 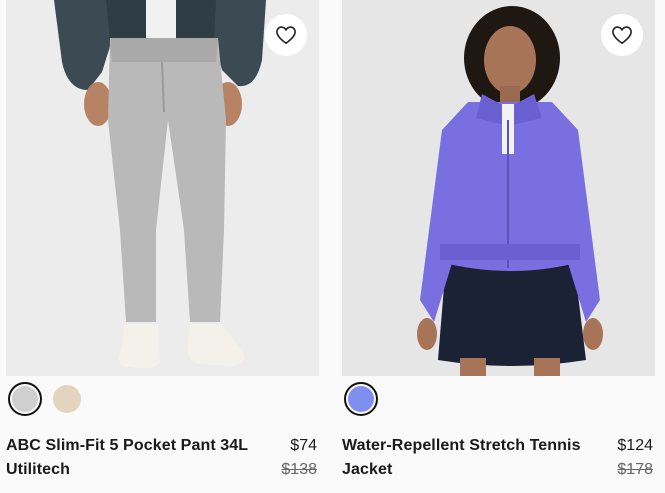 What do you see at coordinates (467, 458) in the screenshot?
I see `product-name-jacket: Water-Repellent Stretch Tennis Jacket` at bounding box center [467, 458].